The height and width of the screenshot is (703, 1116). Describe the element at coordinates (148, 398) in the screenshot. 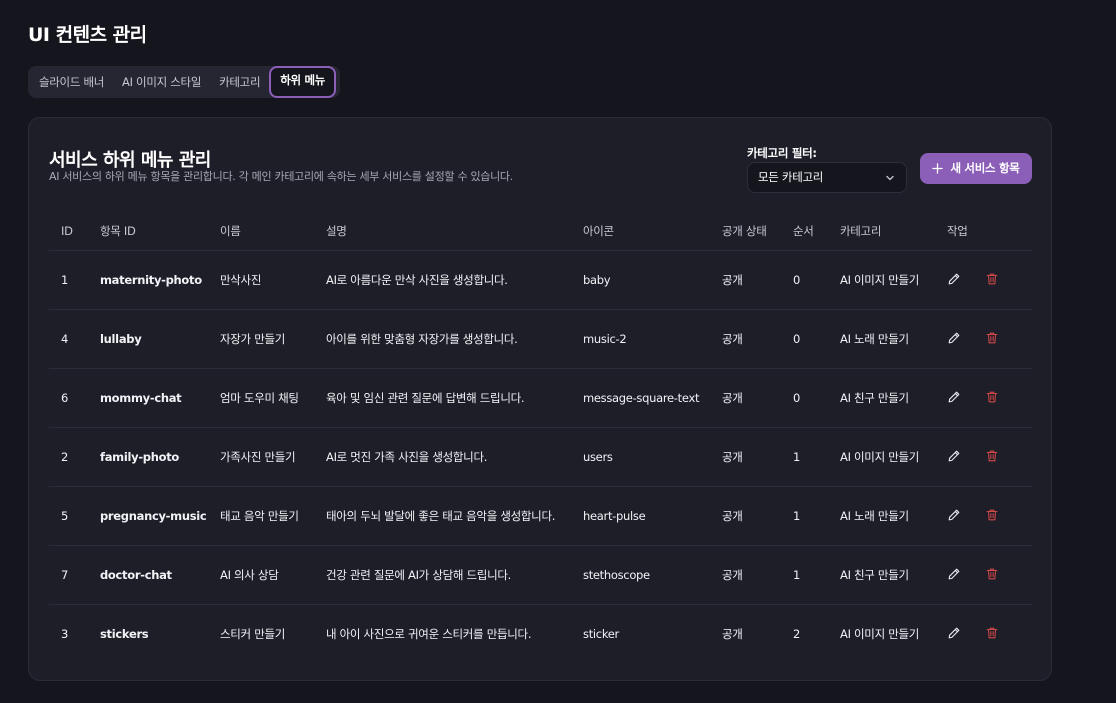

I see `cell-item-id: mommy-chat` at that location.